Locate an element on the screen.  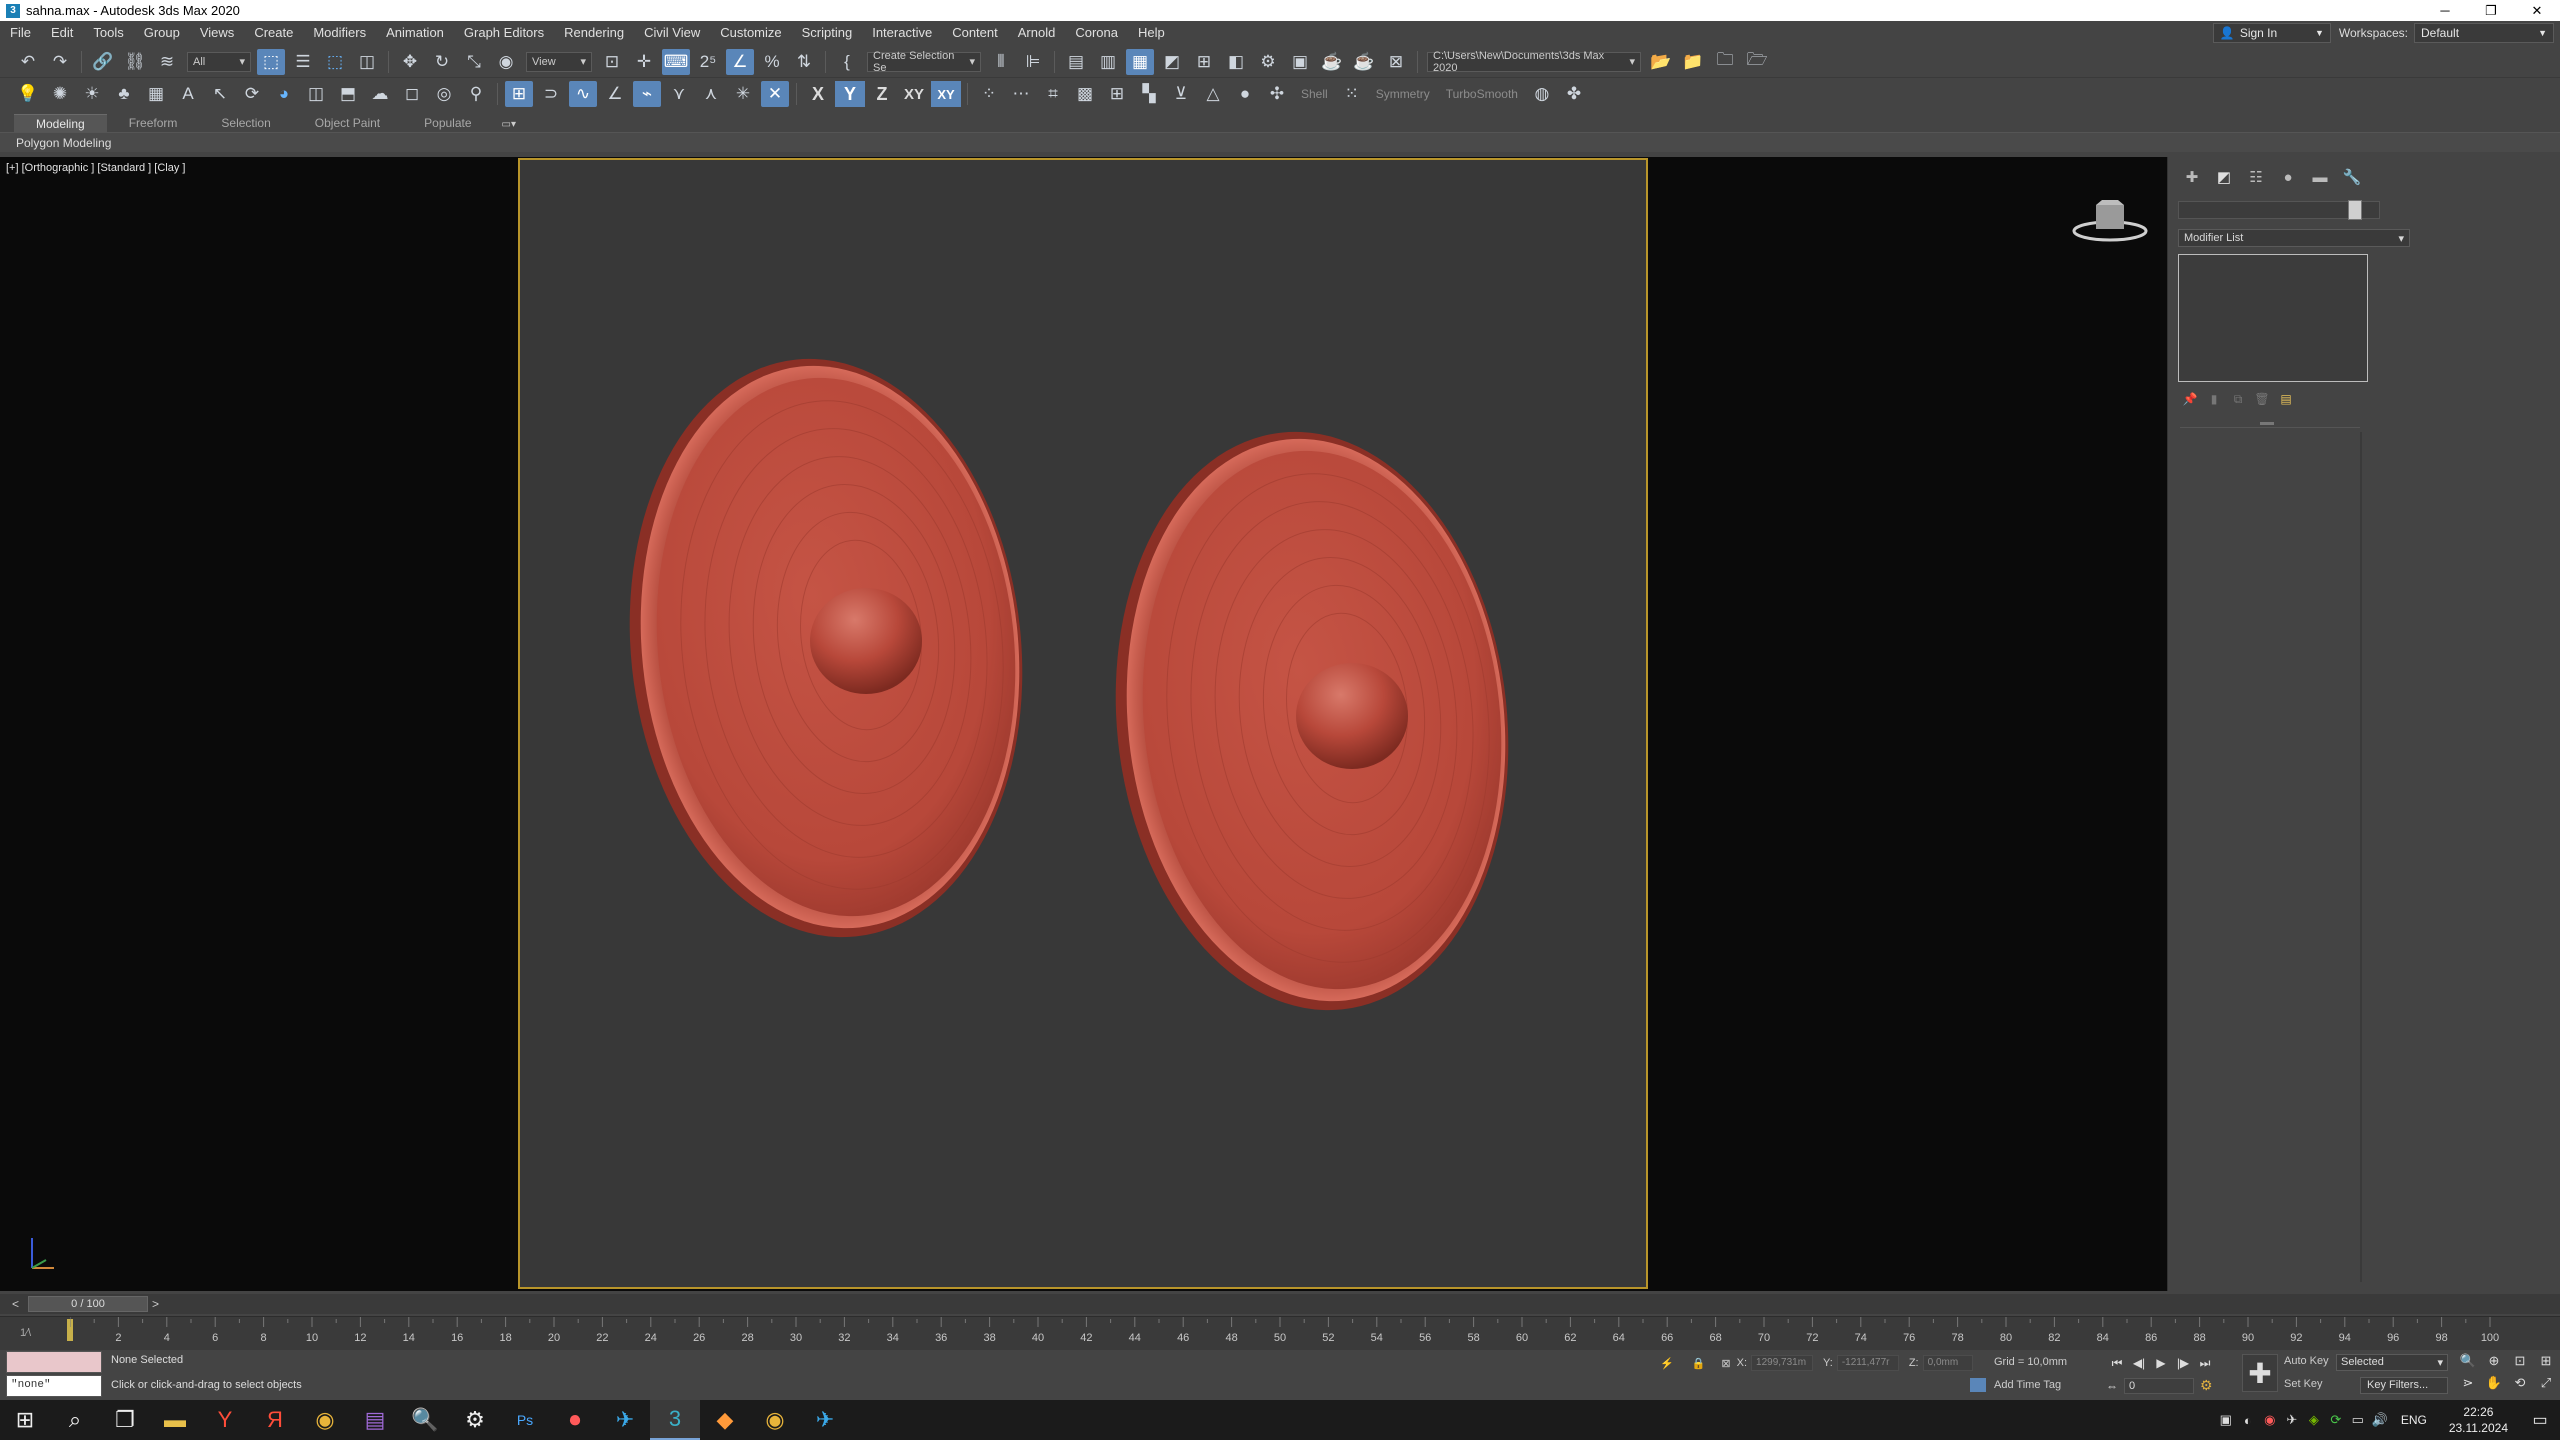
pin-stack-icon: 📌 is located at coordinates (2190, 399).